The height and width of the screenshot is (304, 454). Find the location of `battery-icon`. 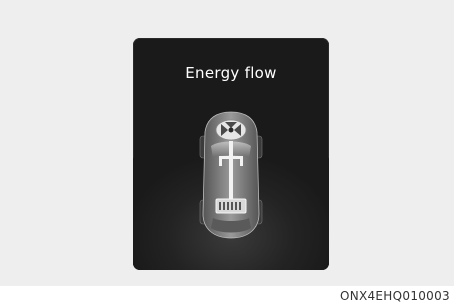

battery-icon is located at coordinates (231, 206).